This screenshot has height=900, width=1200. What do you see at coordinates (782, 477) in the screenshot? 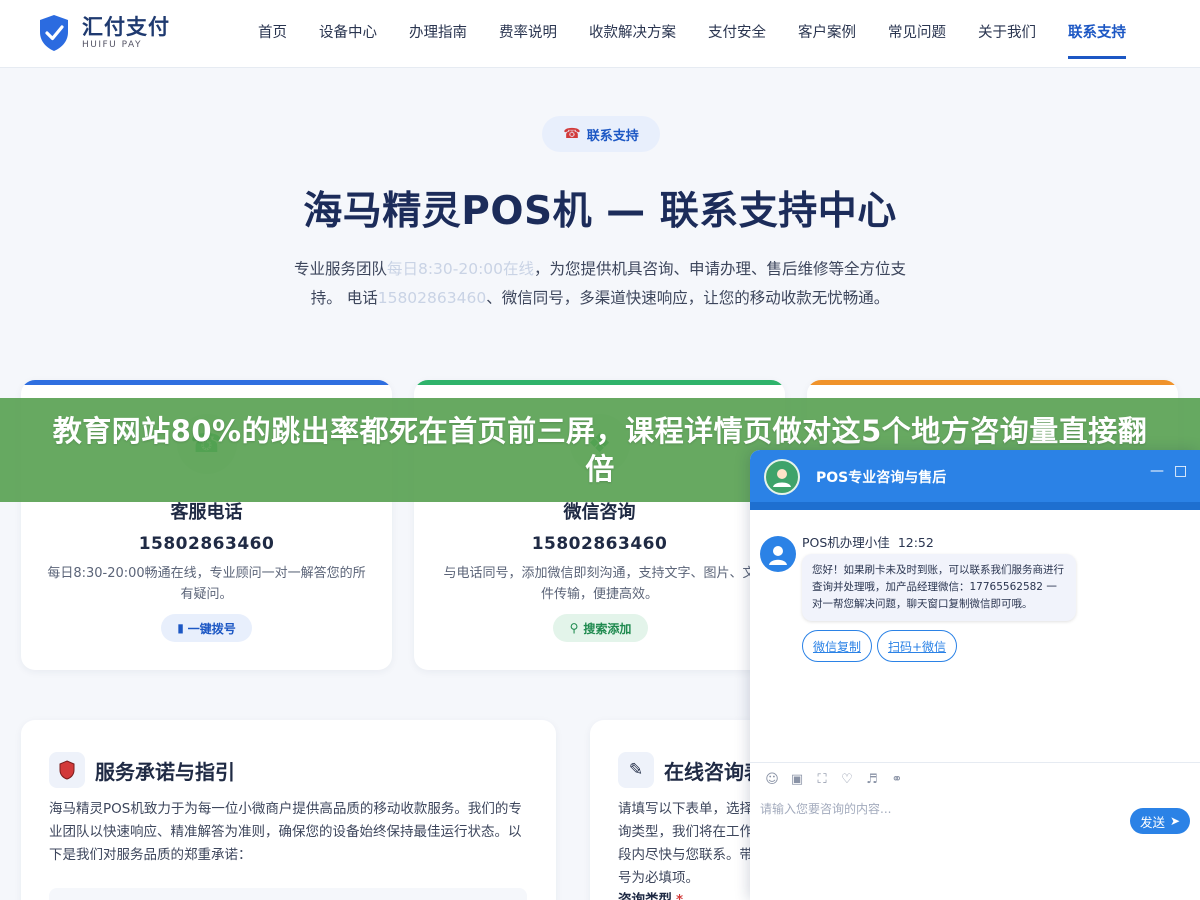
I see `agent-avatar` at bounding box center [782, 477].